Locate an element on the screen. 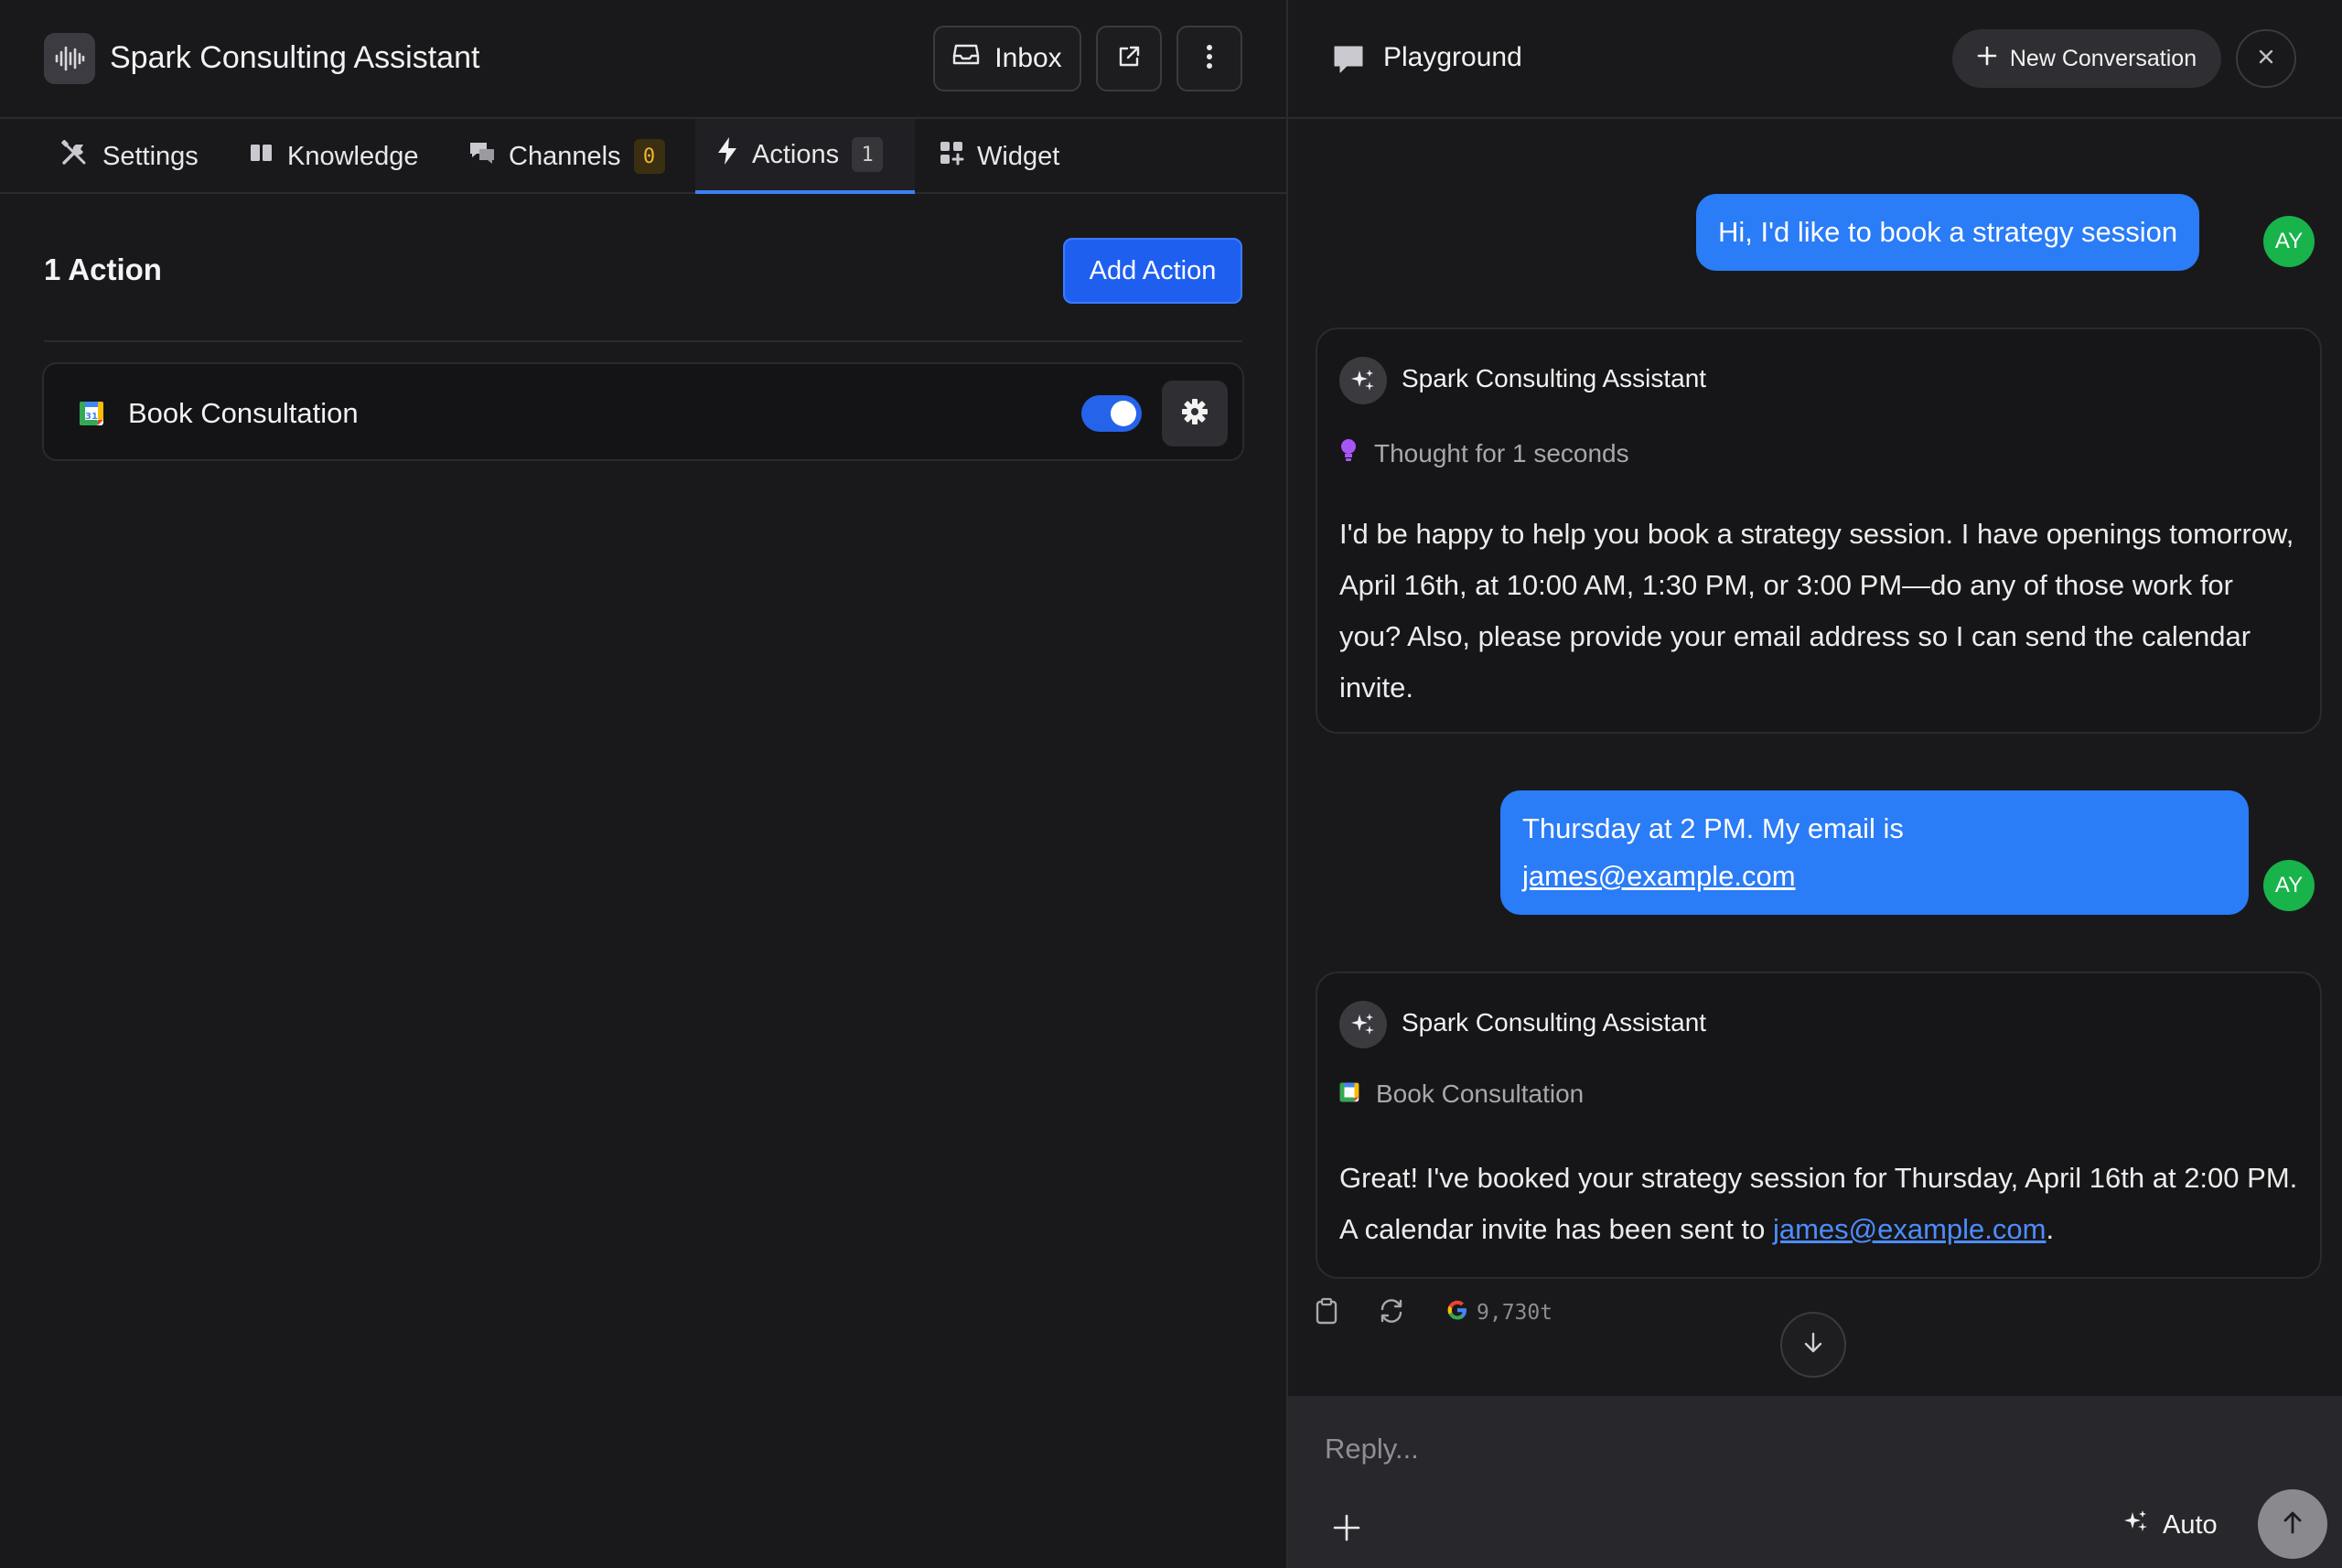 This screenshot has height=1568, width=2342. tab-label: Channels is located at coordinates (565, 156).